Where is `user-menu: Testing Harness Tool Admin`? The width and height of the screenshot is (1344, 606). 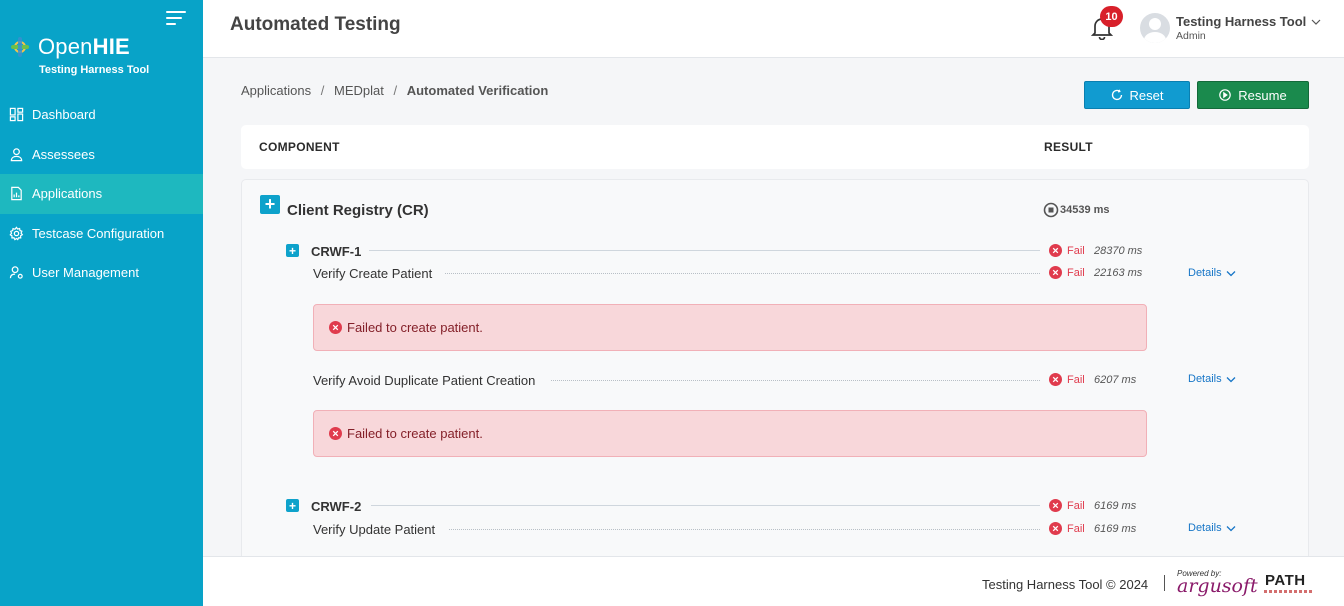 user-menu: Testing Harness Tool Admin is located at coordinates (1230, 28).